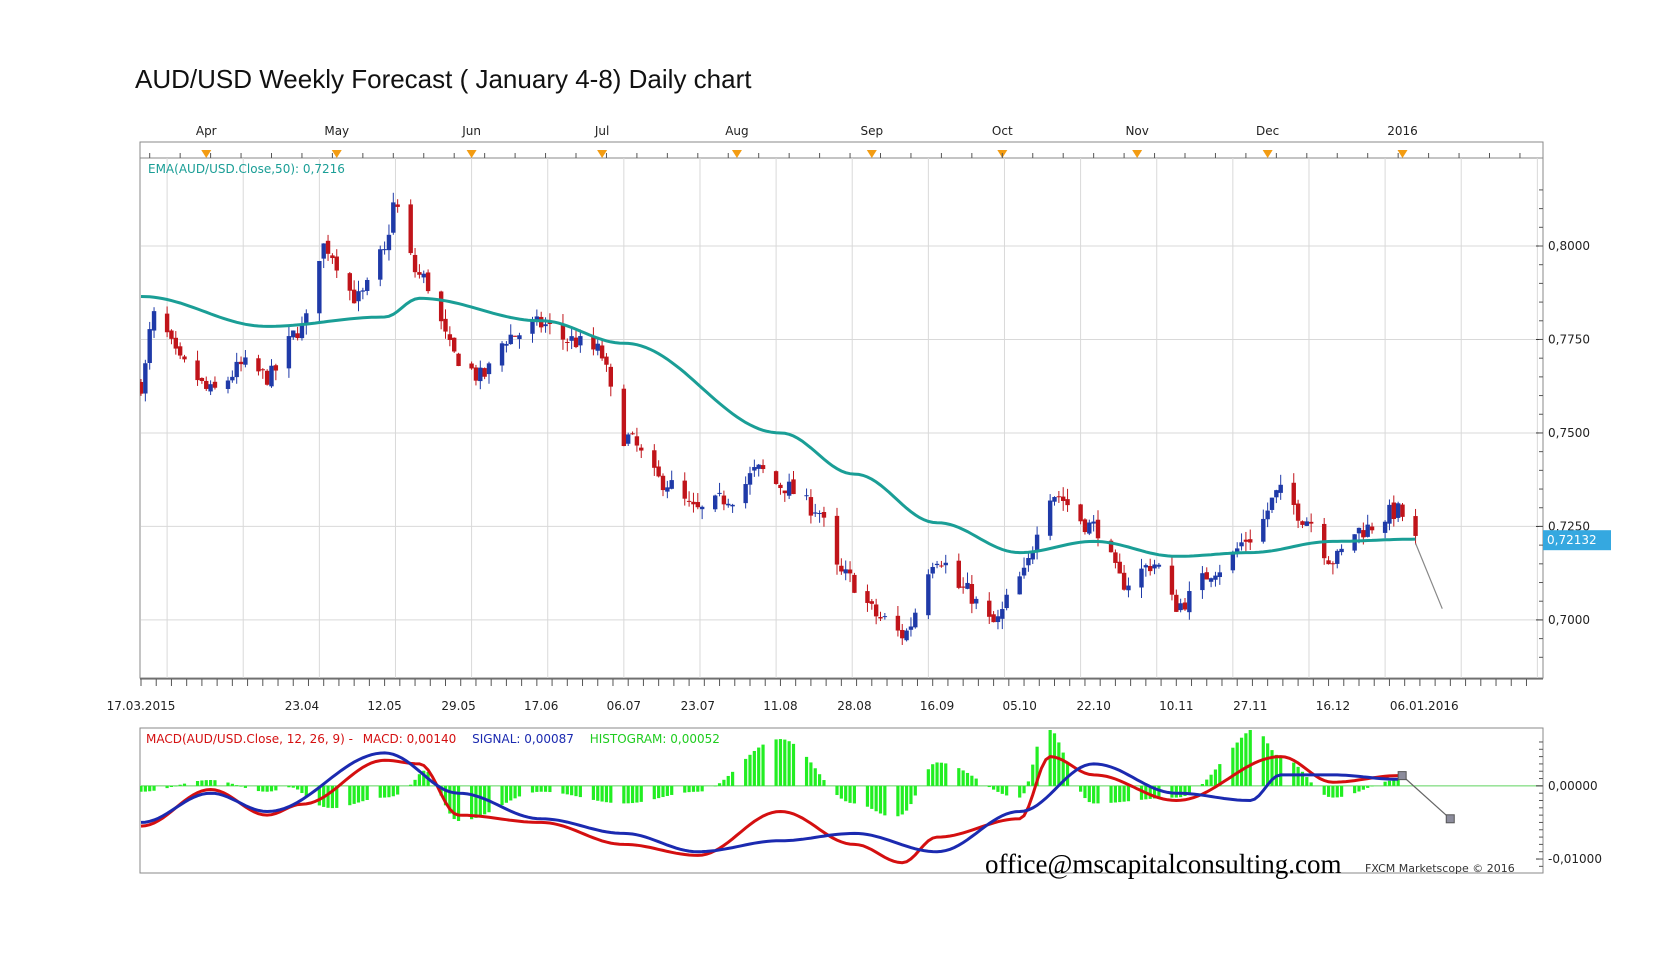 Image resolution: width=1674 pixels, height=966 pixels. I want to click on date-label: 10.11, so click(1176, 706).